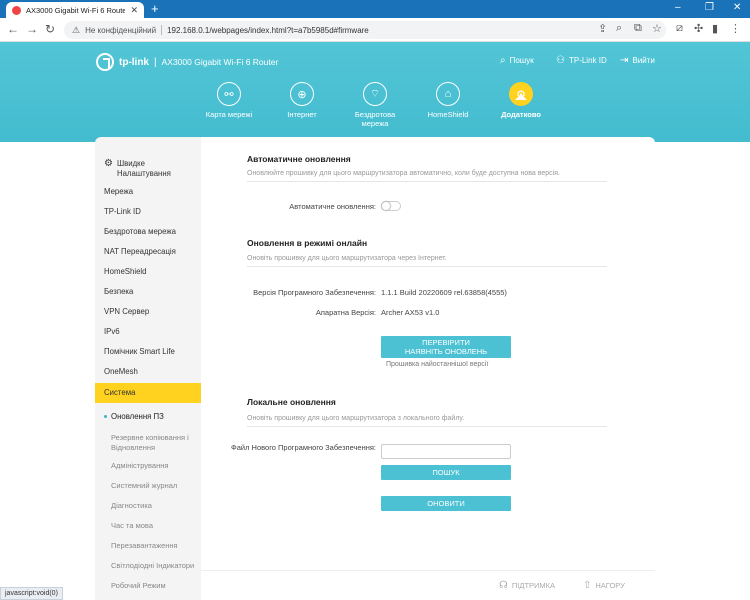 This screenshot has height=600, width=750. What do you see at coordinates (657, 28) in the screenshot?
I see `bookmark-star-icon: ☆` at bounding box center [657, 28].